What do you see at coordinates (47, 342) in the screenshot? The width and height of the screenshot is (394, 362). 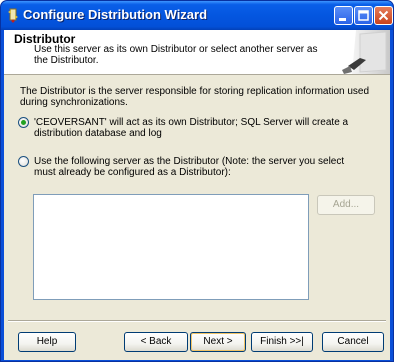 I see `help-button: Help` at bounding box center [47, 342].